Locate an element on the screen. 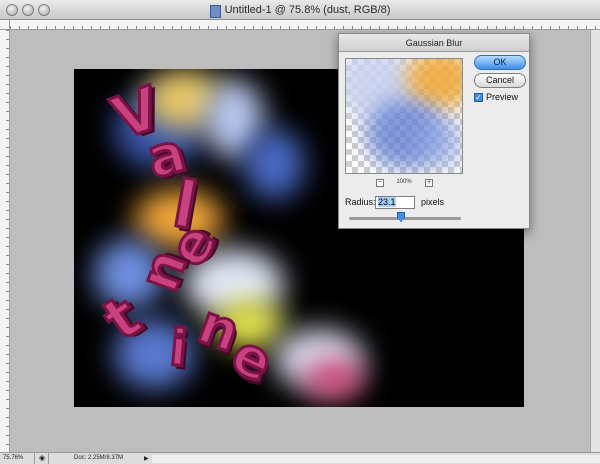 Image resolution: width=600 pixels, height=464 pixels. radius-label: Radius: is located at coordinates (360, 202).